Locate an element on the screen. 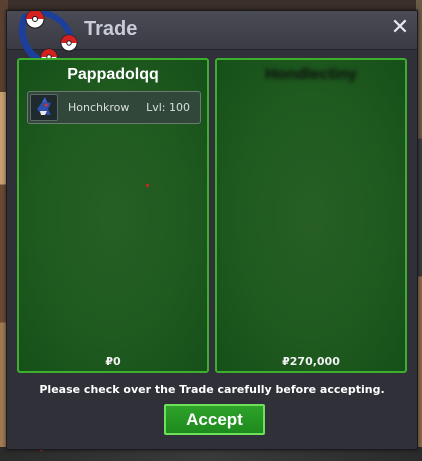 The height and width of the screenshot is (461, 422). honchkrow-icon is located at coordinates (44, 107).